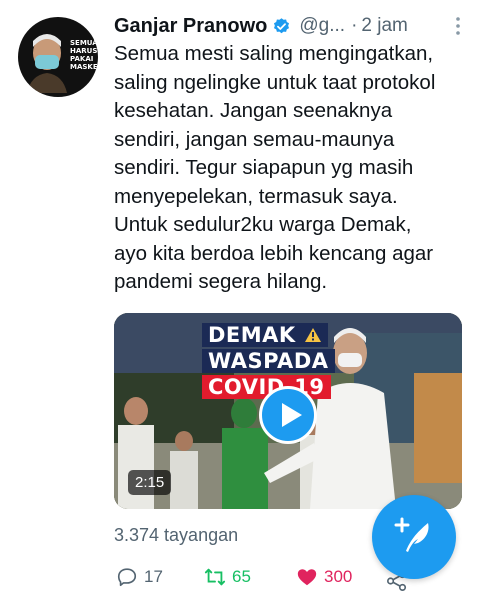 The height and width of the screenshot is (603, 480). I want to click on retweet-icon, so click(215, 577).